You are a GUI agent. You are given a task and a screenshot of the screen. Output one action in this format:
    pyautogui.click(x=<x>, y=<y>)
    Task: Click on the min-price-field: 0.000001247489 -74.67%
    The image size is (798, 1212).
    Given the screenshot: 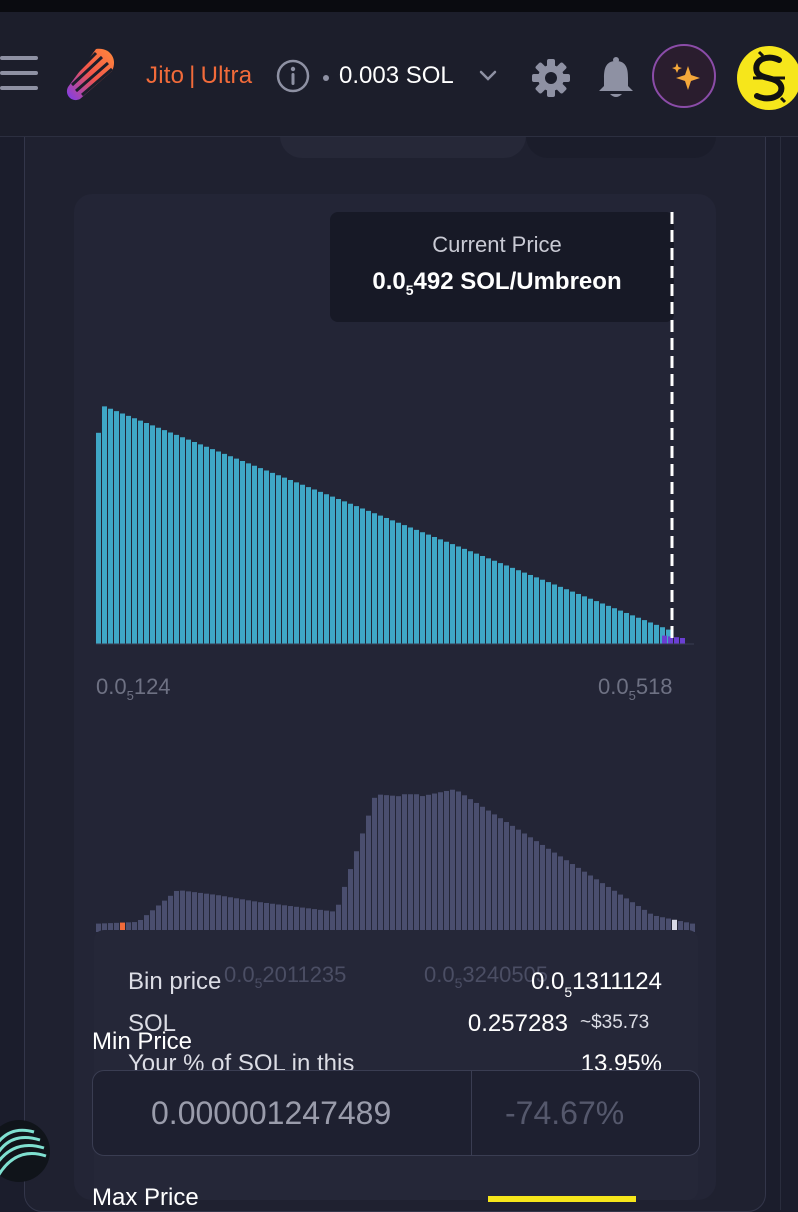 What is the action you would take?
    pyautogui.click(x=396, y=1113)
    